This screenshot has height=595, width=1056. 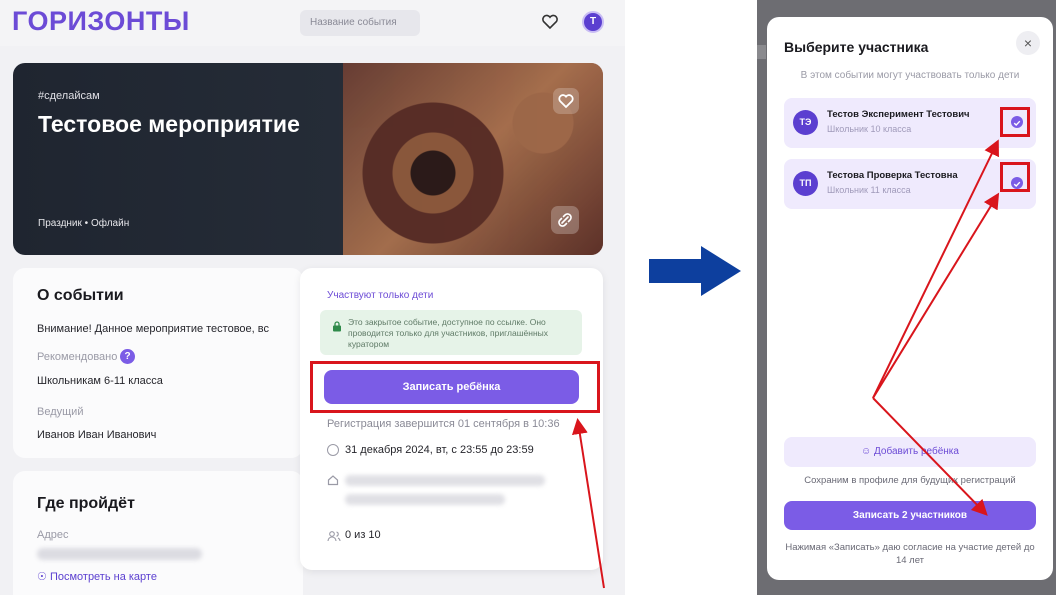 I want to click on recommended-label: Рекомендовано, so click(x=77, y=357).